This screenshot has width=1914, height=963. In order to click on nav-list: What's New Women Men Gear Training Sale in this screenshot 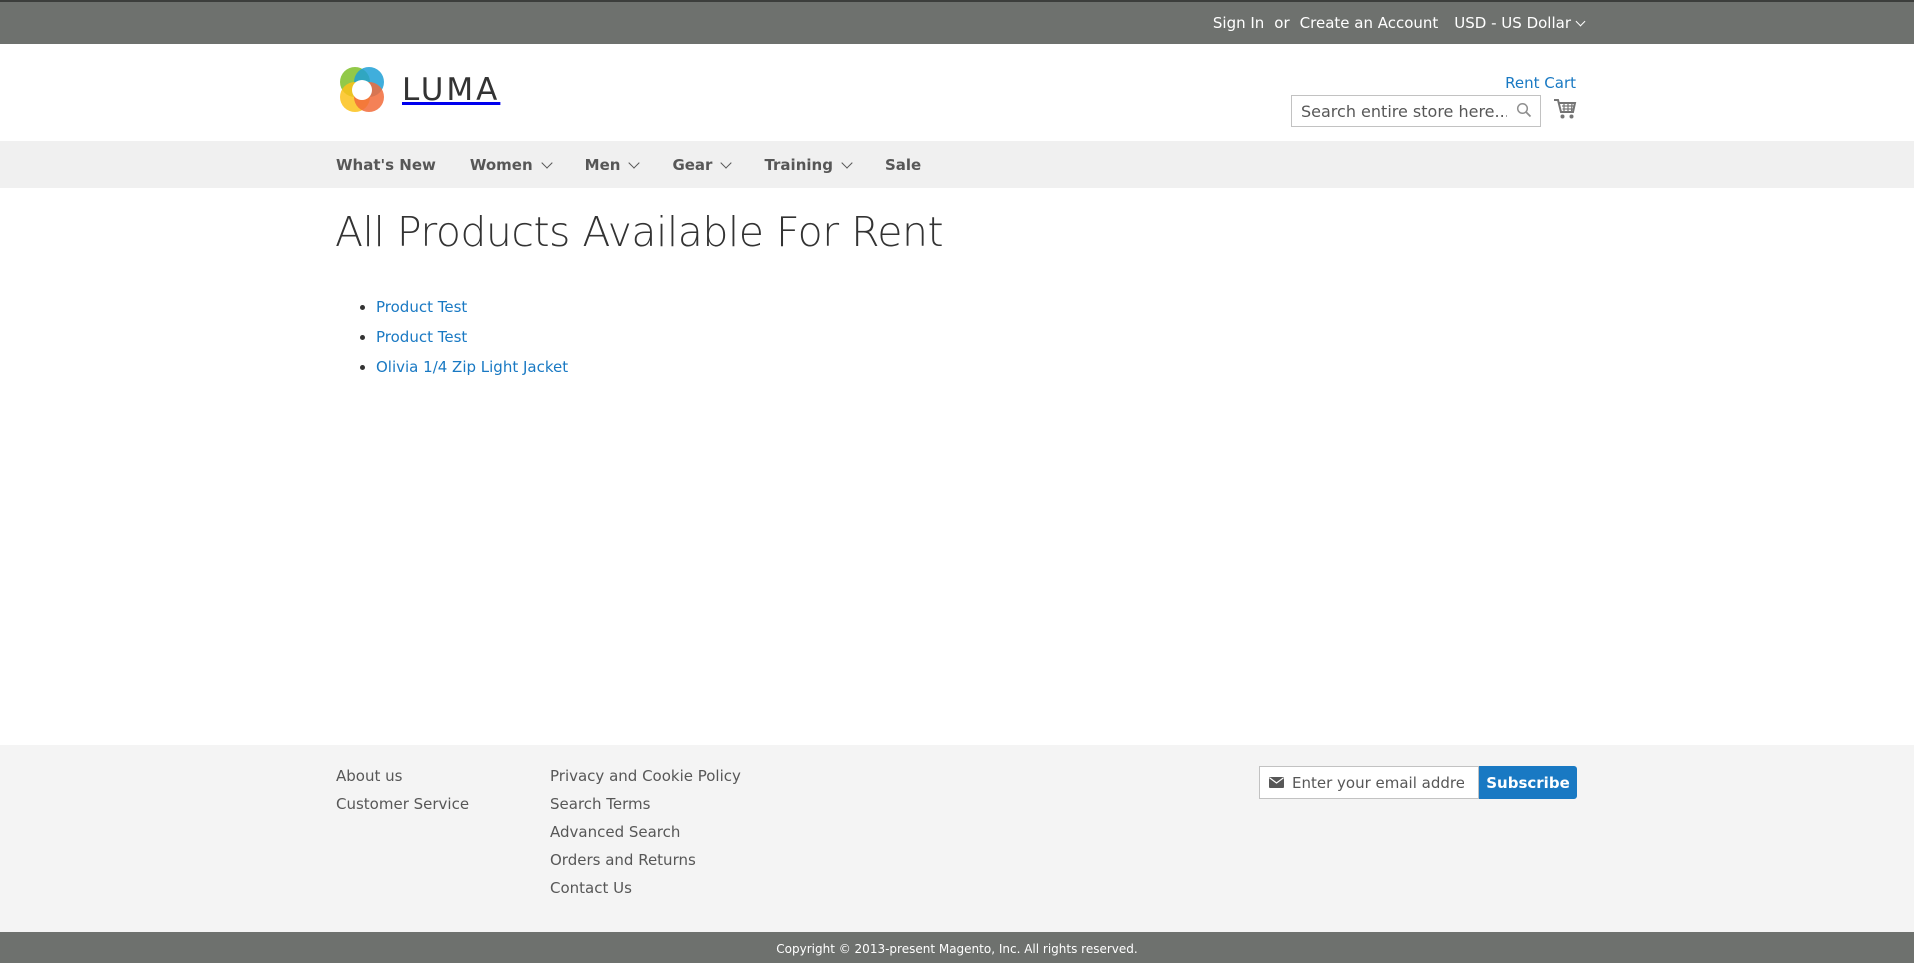, I will do `click(645, 164)`.